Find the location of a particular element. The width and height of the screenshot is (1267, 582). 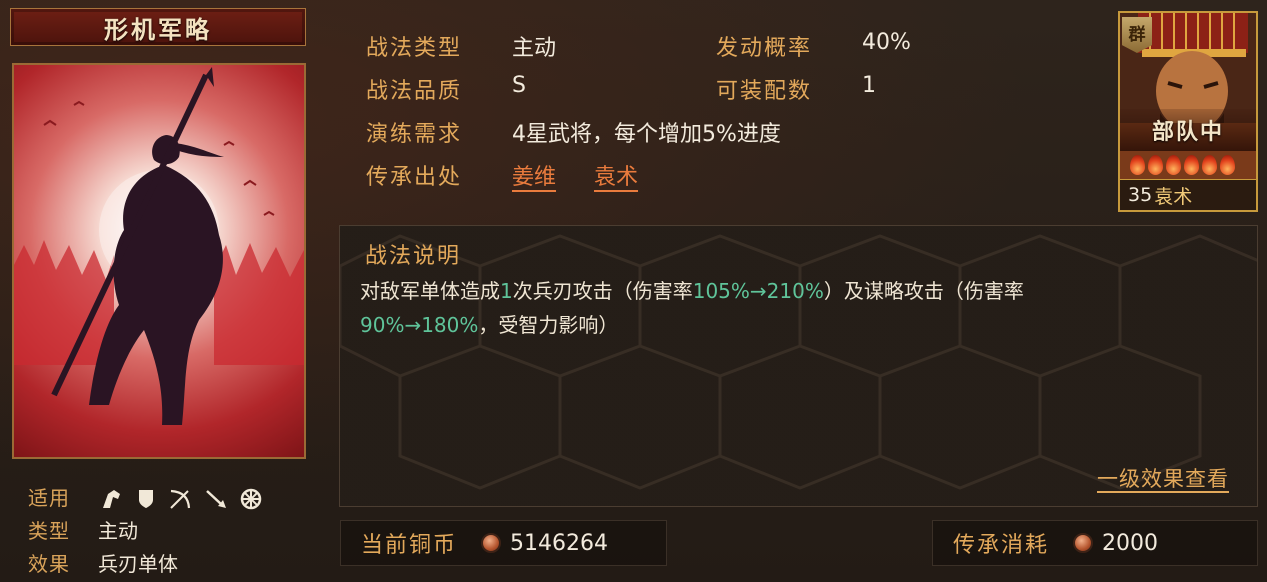

tactic-type-label: 战法类型 is located at coordinates (414, 48).